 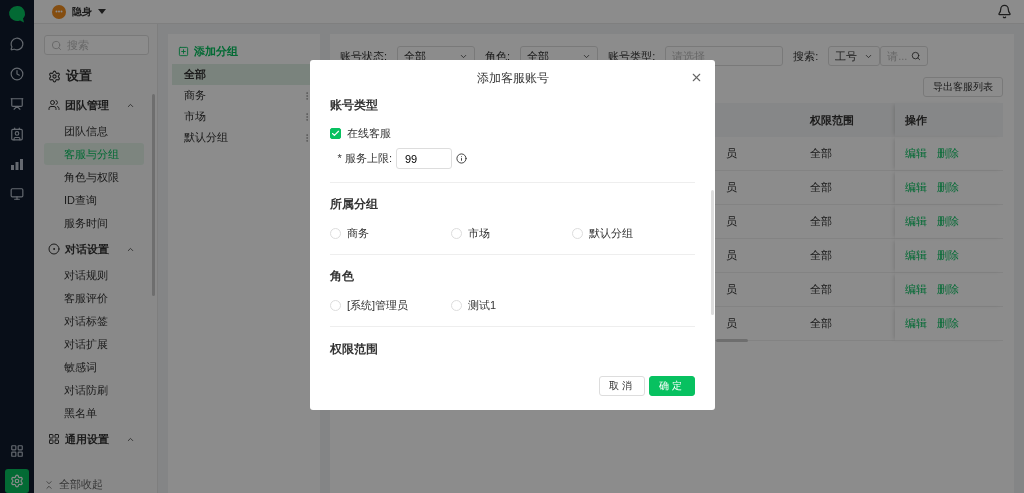 What do you see at coordinates (94, 200) in the screenshot?
I see `nav-item: ID查询` at bounding box center [94, 200].